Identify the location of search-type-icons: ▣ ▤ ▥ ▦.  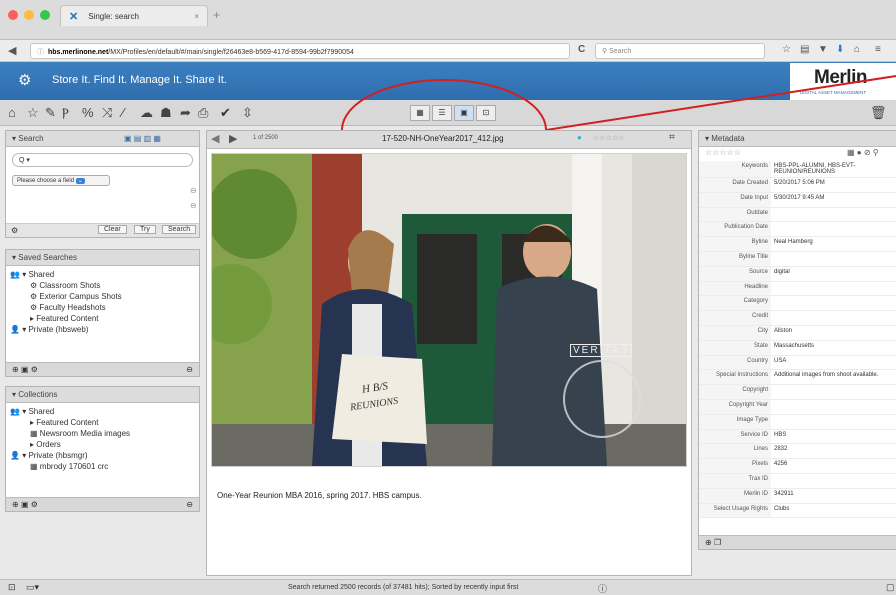
(142, 138).